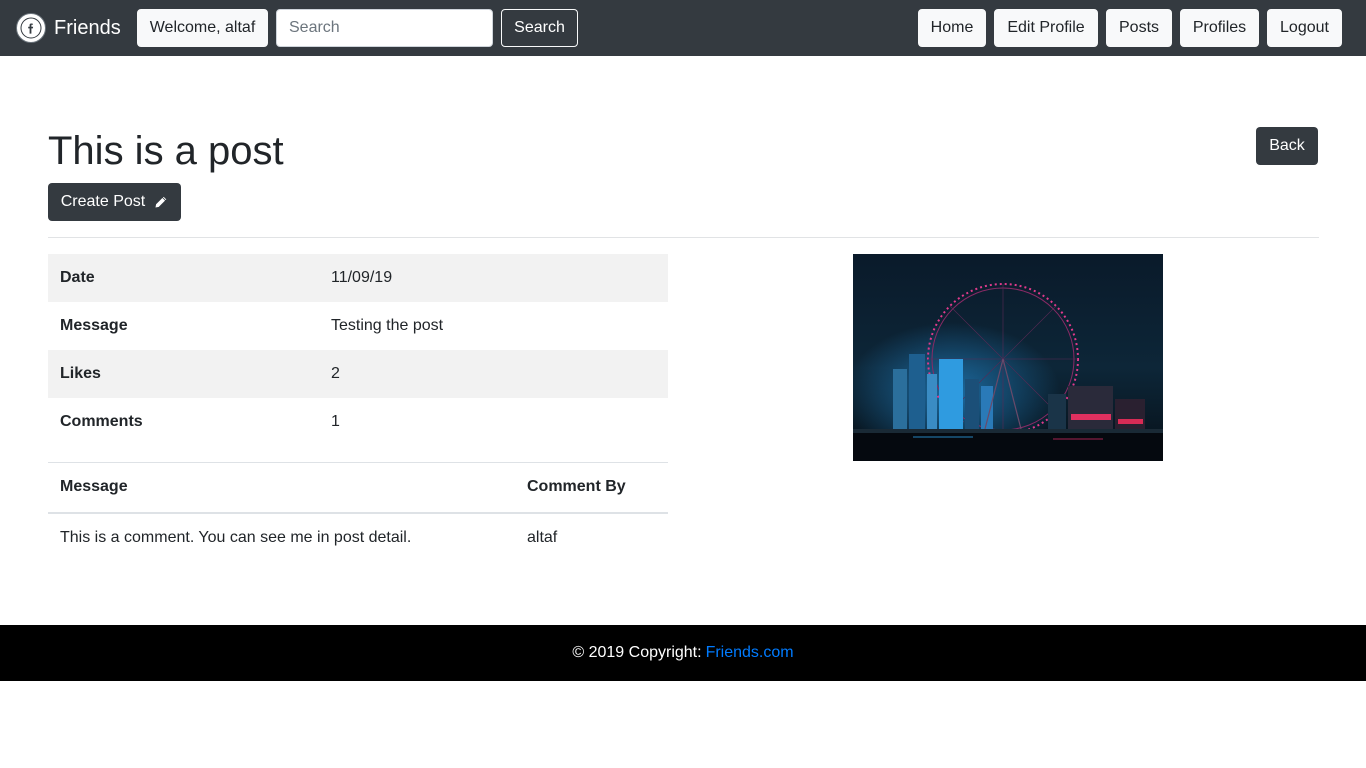 This screenshot has width=1366, height=768. I want to click on footer: © 2019 Copyright: Friends.com, so click(683, 653).